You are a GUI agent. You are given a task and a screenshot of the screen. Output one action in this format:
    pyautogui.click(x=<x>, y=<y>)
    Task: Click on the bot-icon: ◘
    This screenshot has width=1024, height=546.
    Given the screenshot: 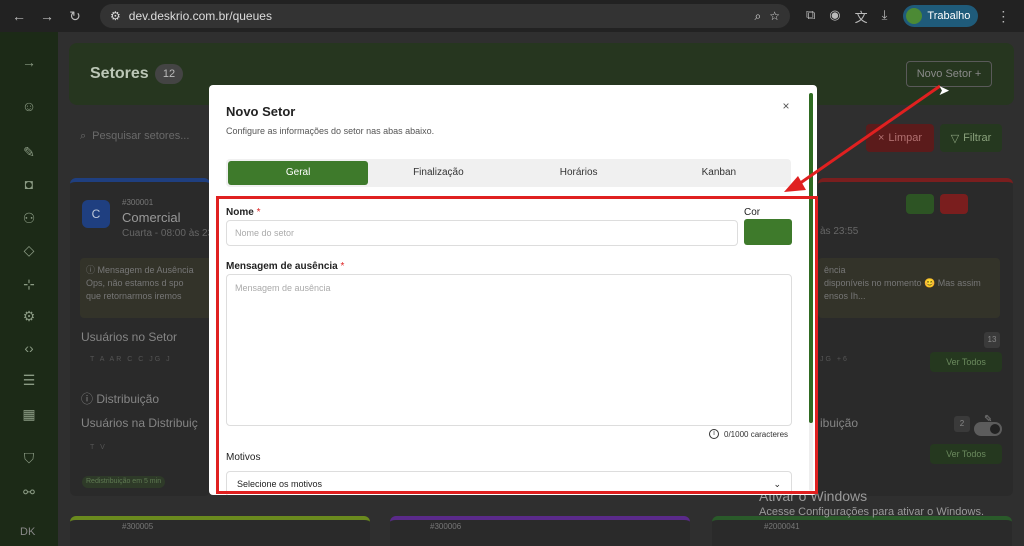 What is the action you would take?
    pyautogui.click(x=29, y=185)
    